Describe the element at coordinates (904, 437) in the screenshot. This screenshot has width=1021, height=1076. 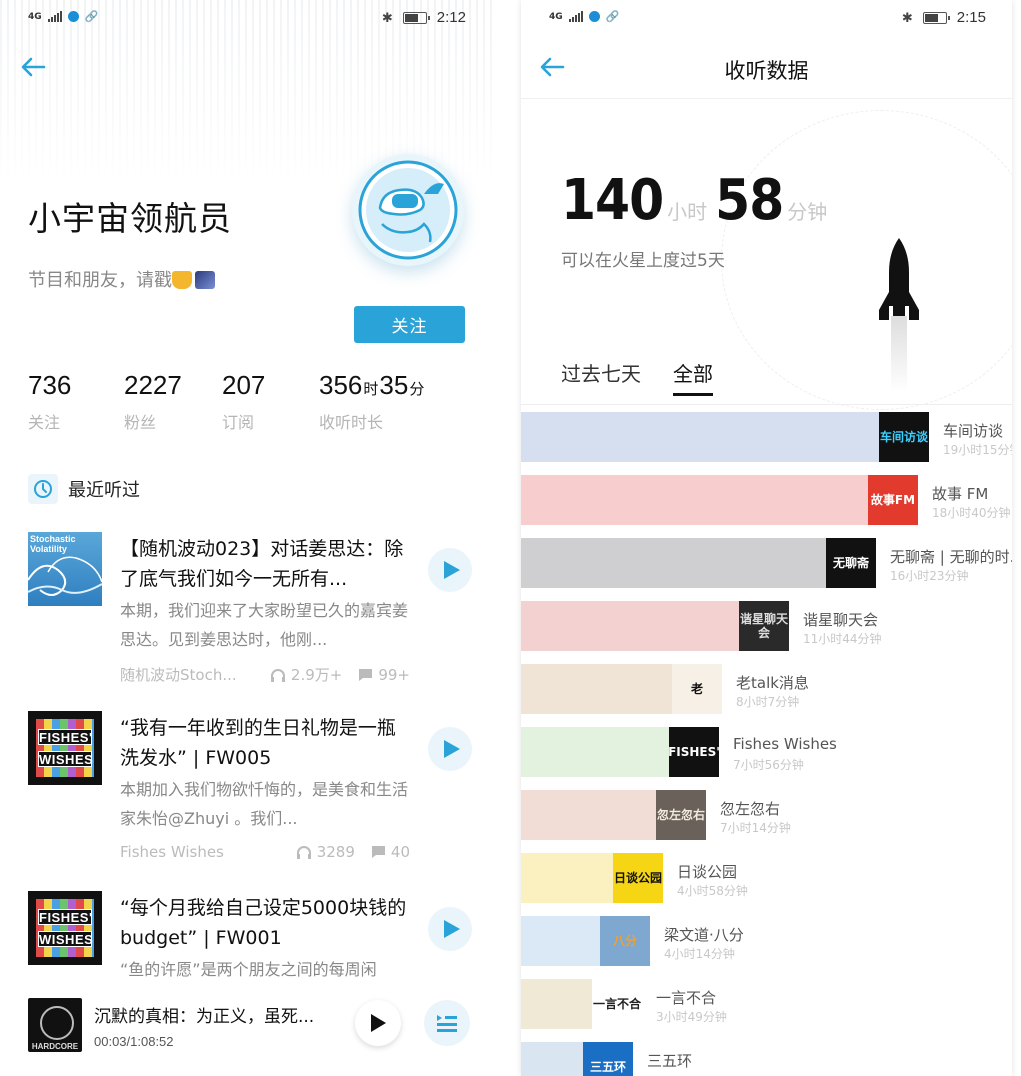
I see `podcast-cover: 车间访谈` at that location.